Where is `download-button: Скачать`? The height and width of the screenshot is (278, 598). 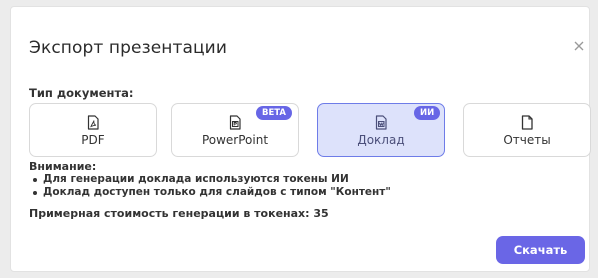
download-button: Скачать is located at coordinates (540, 250).